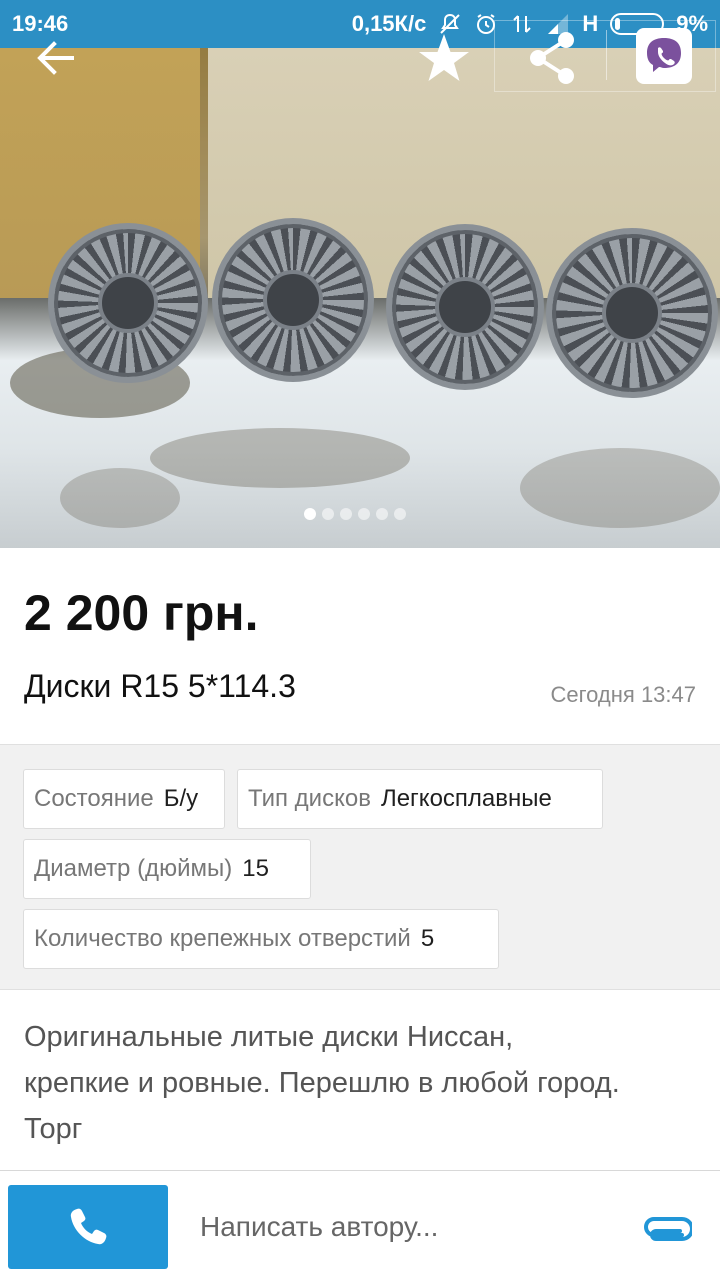  I want to click on param-chip-wheel-type: Тип дисков Легкосплавные, so click(420, 799).